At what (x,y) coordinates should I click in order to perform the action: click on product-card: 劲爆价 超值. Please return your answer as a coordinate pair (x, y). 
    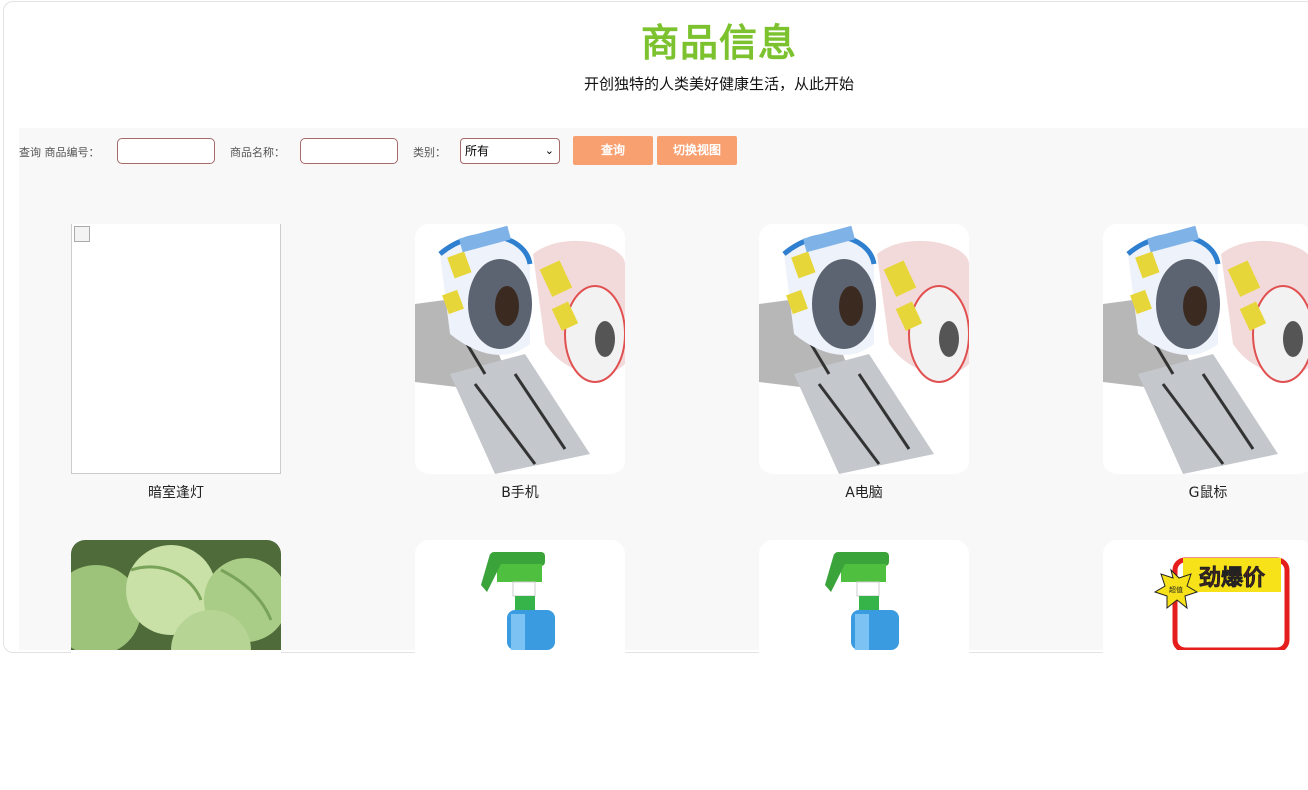
    Looking at the image, I should click on (1205, 665).